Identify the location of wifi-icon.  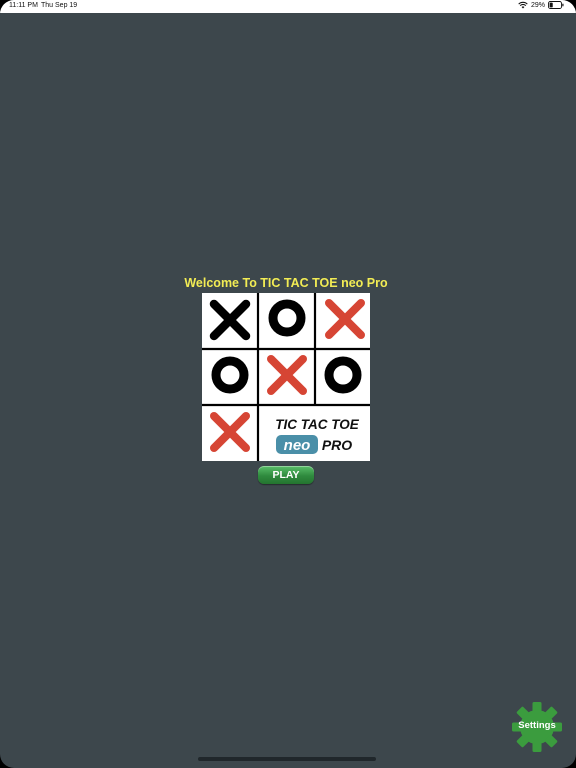
(523, 5).